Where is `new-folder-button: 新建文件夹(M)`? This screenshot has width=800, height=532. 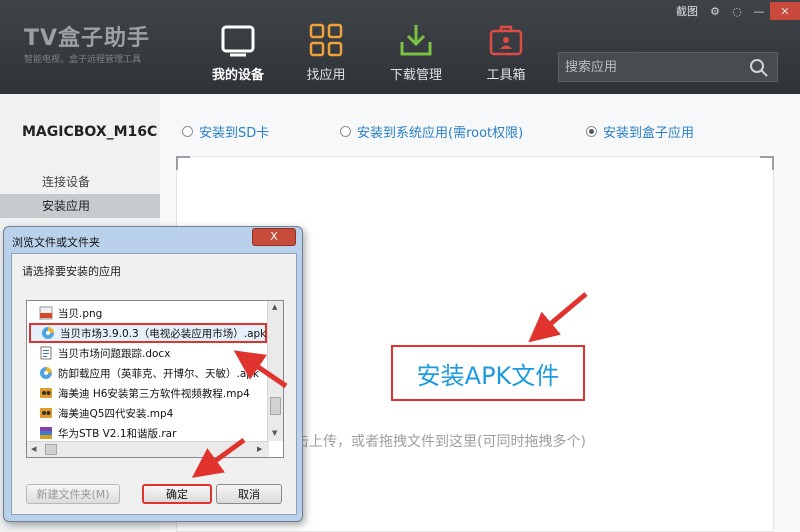 new-folder-button: 新建文件夹(M) is located at coordinates (73, 494).